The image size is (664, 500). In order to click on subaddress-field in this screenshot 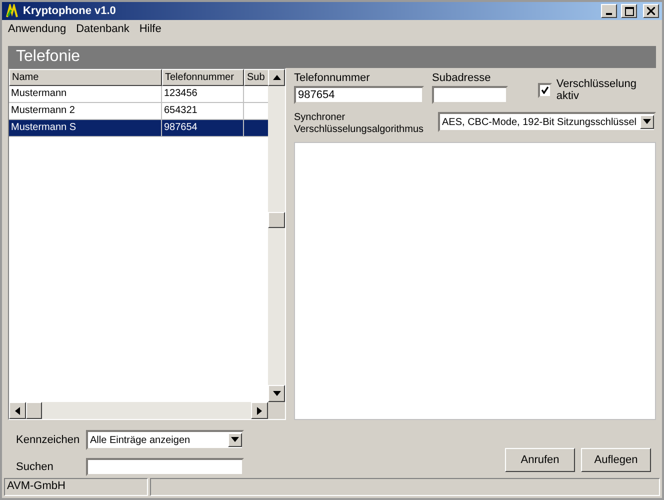, I will do `click(470, 95)`.